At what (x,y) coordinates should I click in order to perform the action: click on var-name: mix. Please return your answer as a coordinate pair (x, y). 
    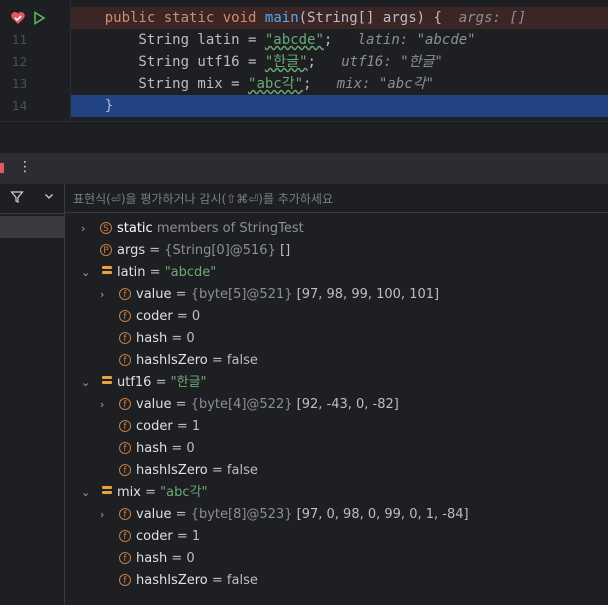
    Looking at the image, I should click on (129, 492).